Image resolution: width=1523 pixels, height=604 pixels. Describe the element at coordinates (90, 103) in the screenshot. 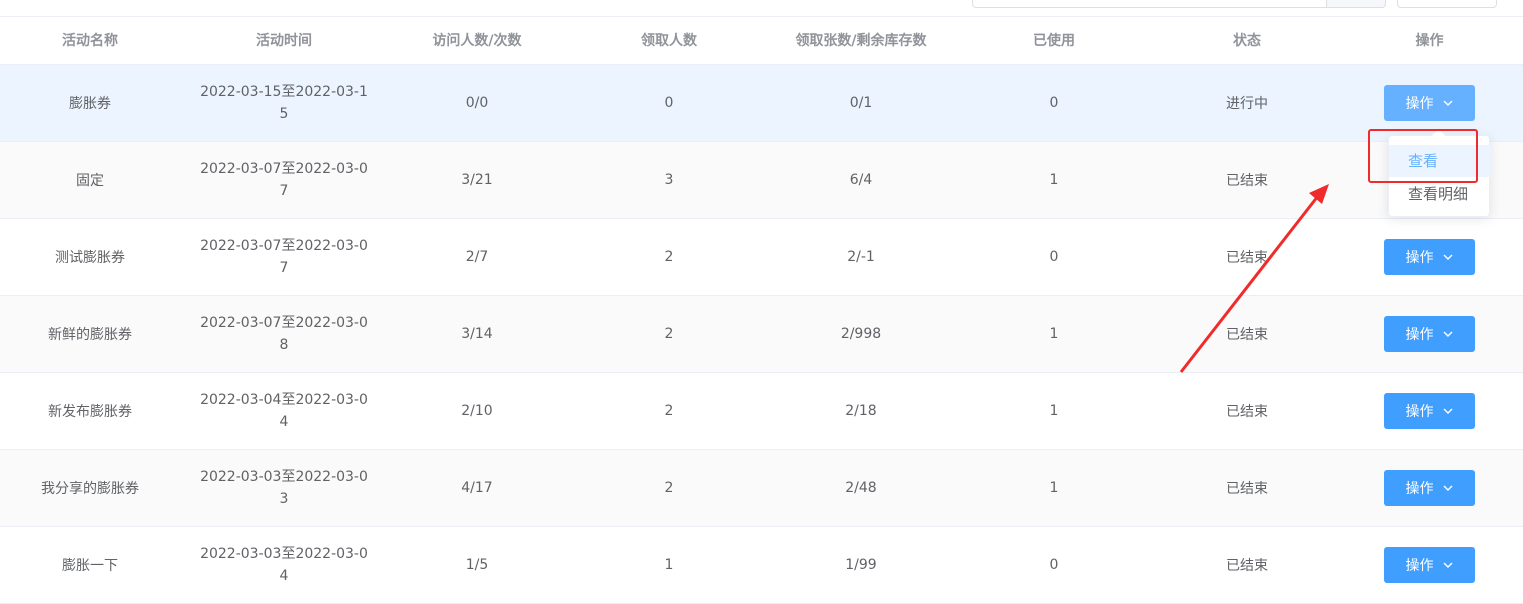

I see `cell-name: 膨胀券` at that location.